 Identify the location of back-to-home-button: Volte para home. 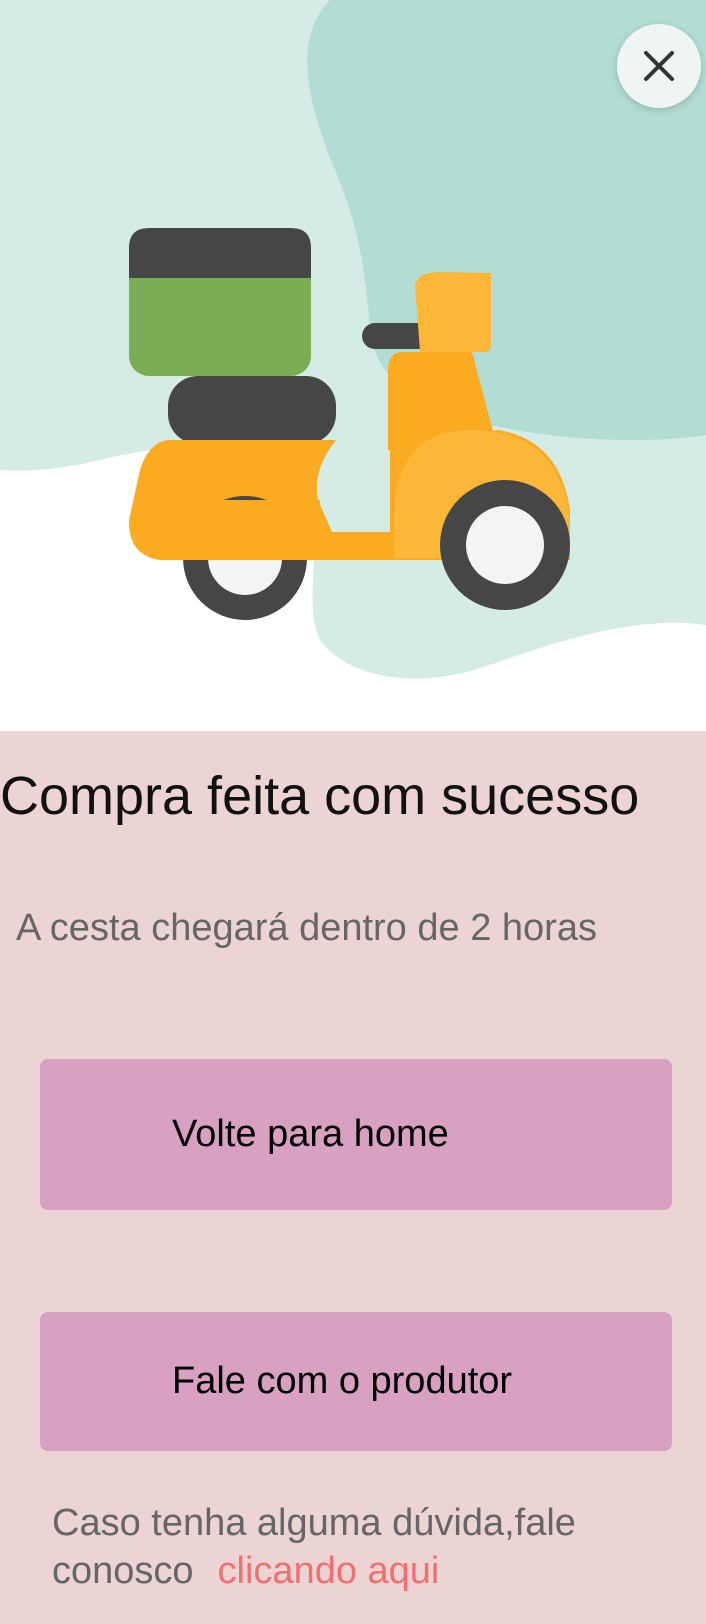
(356, 1134).